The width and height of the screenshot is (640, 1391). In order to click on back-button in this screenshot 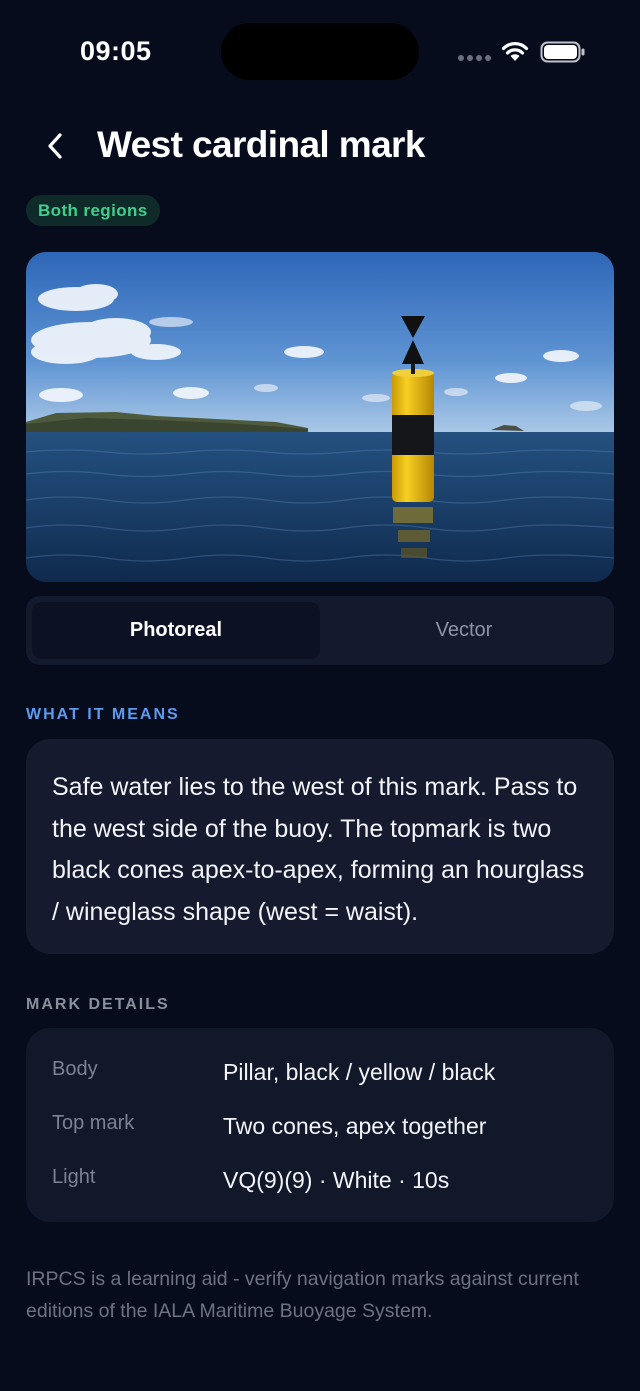, I will do `click(55, 146)`.